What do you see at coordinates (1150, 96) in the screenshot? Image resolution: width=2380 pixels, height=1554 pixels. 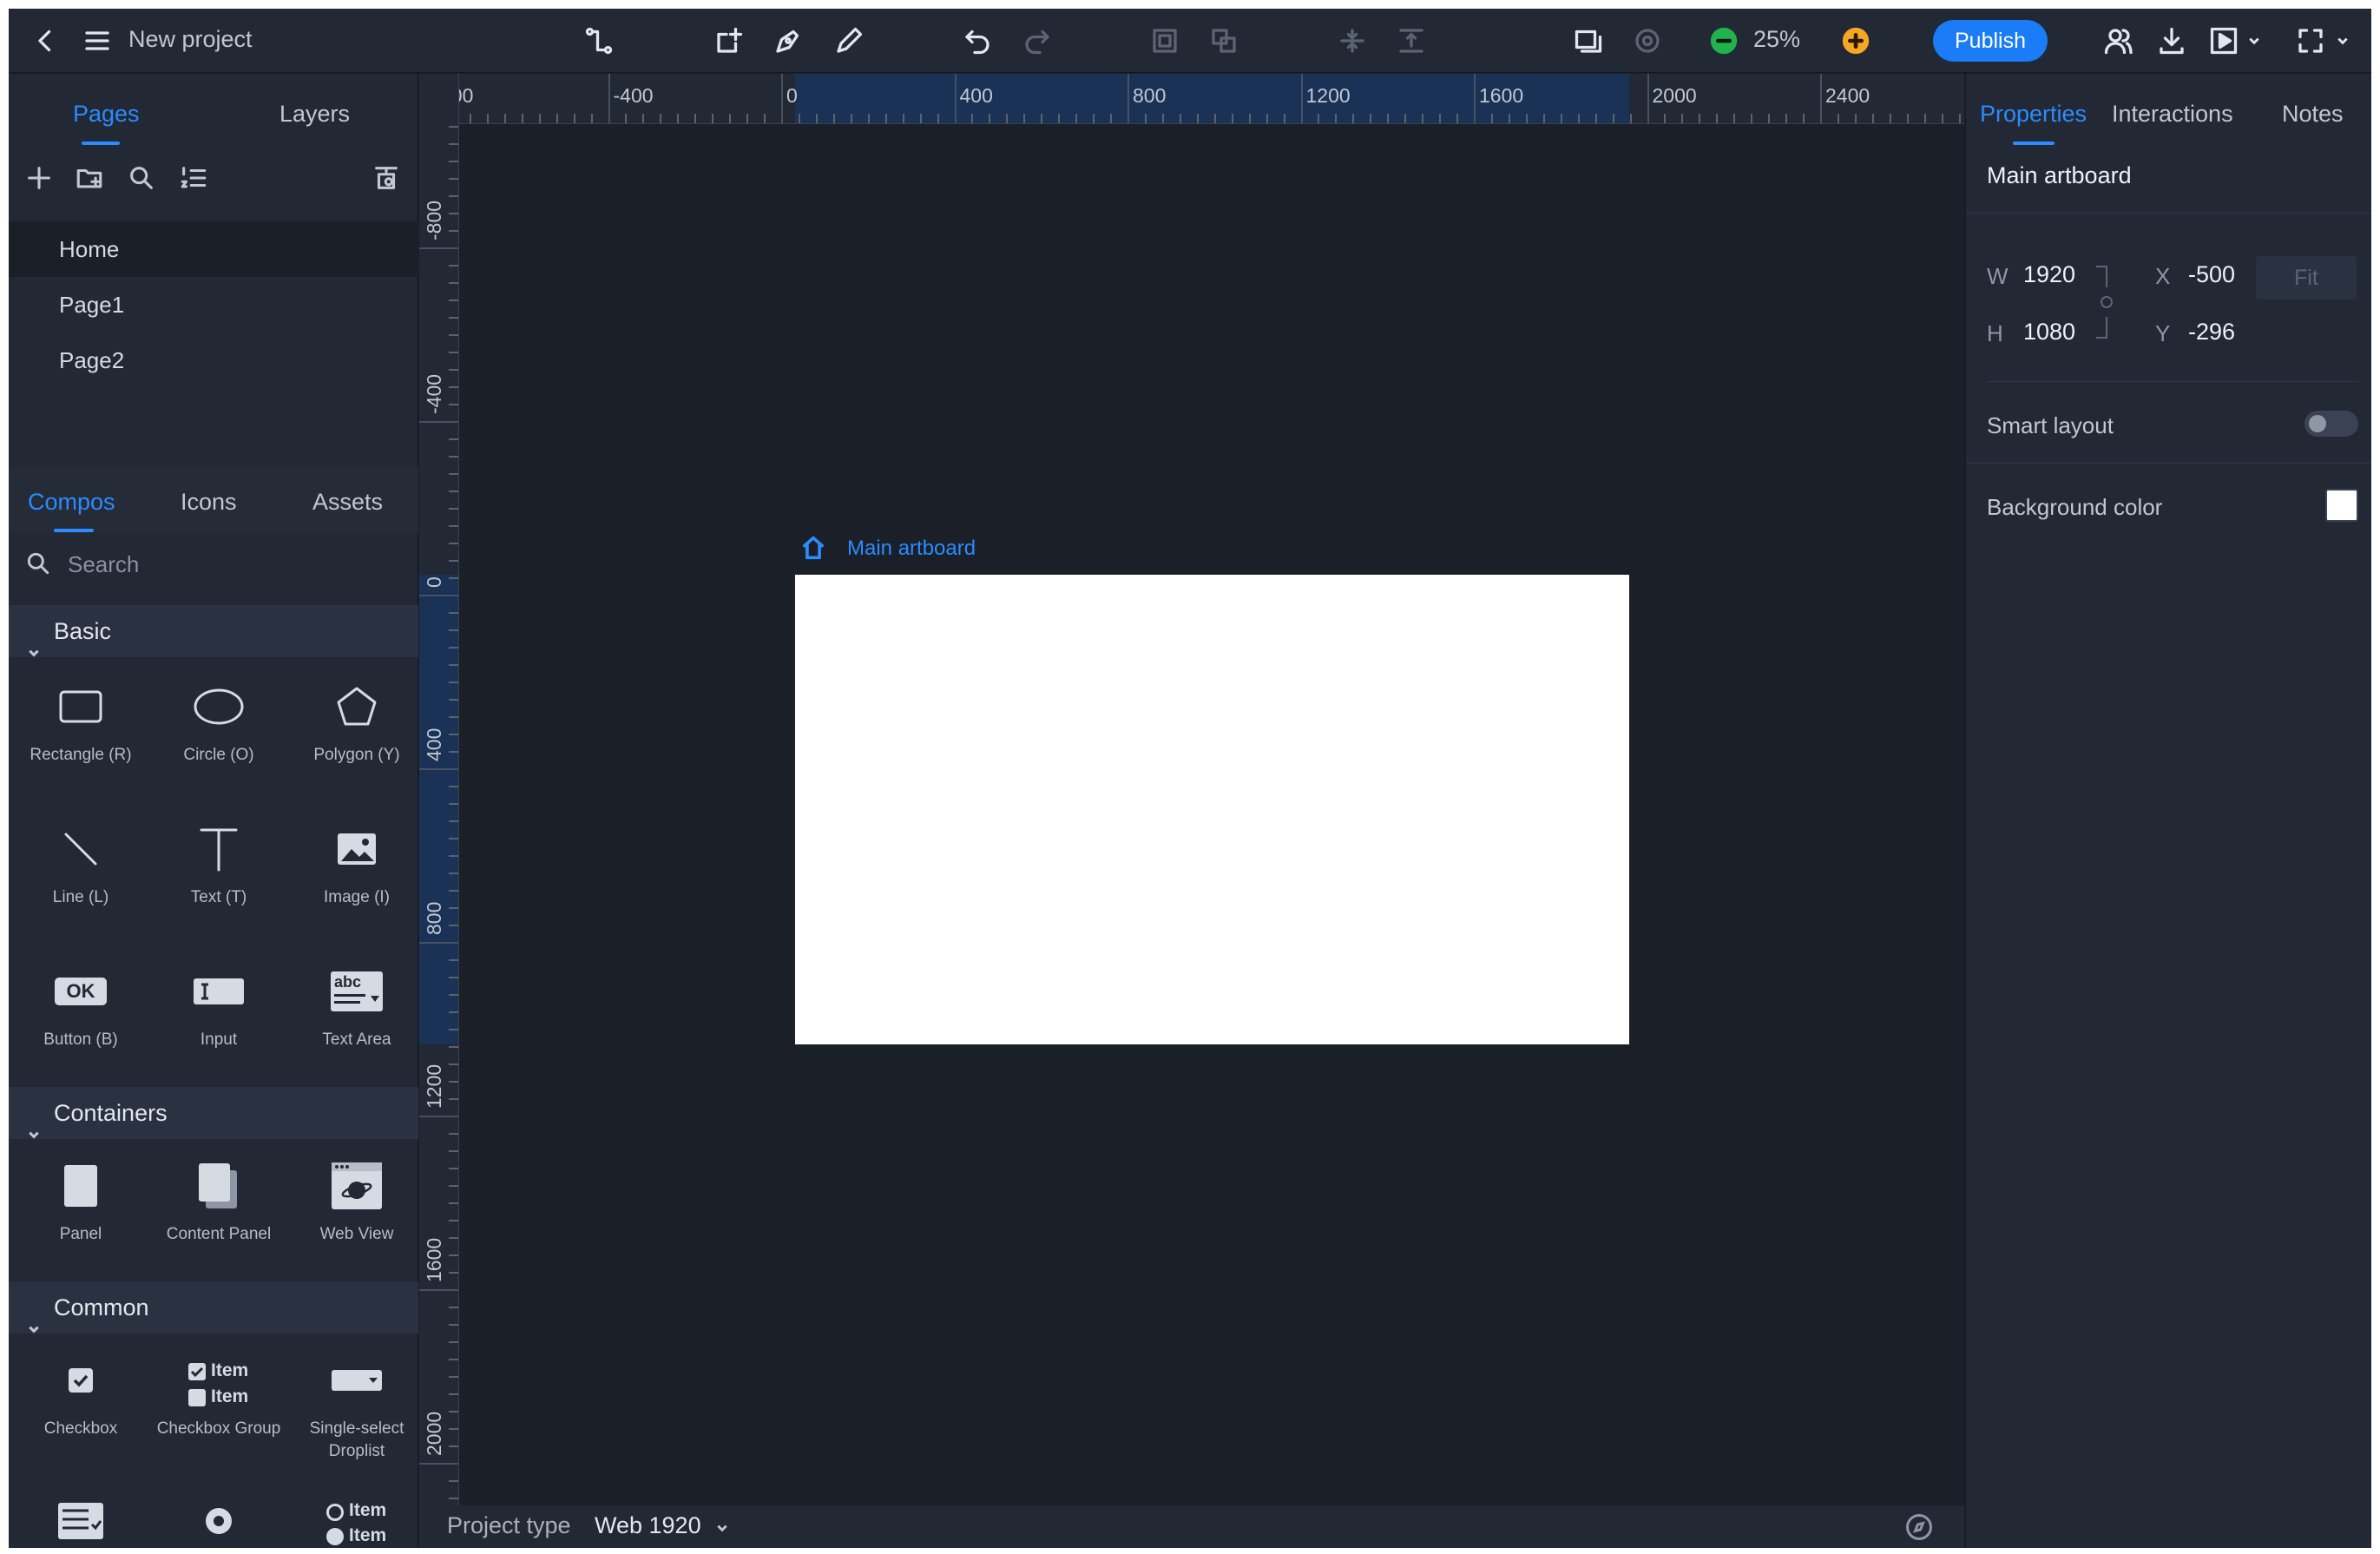 I see `ruler-label: 800` at bounding box center [1150, 96].